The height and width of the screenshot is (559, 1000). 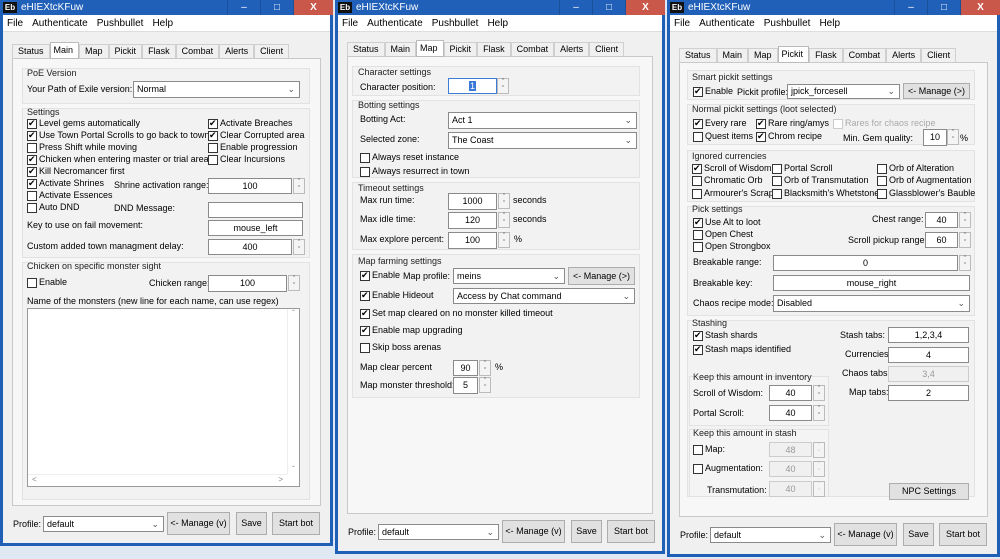 I want to click on checkbox-orb-of-transmutation: Orb of Transmutation, so click(x=820, y=180).